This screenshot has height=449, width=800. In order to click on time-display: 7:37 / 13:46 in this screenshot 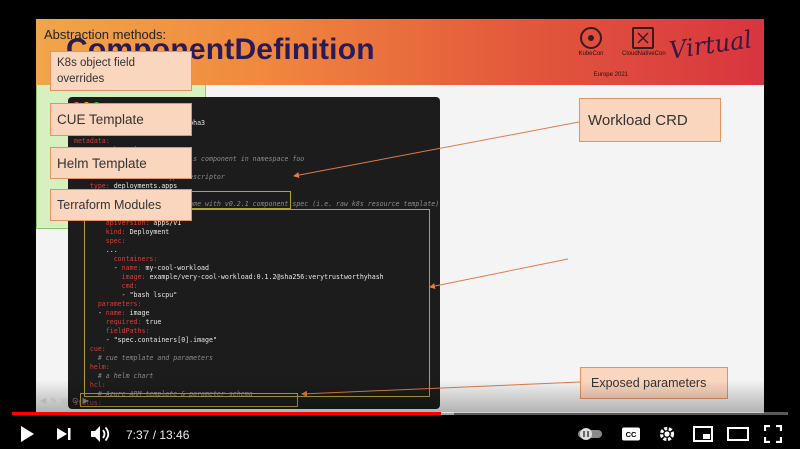, I will do `click(158, 435)`.